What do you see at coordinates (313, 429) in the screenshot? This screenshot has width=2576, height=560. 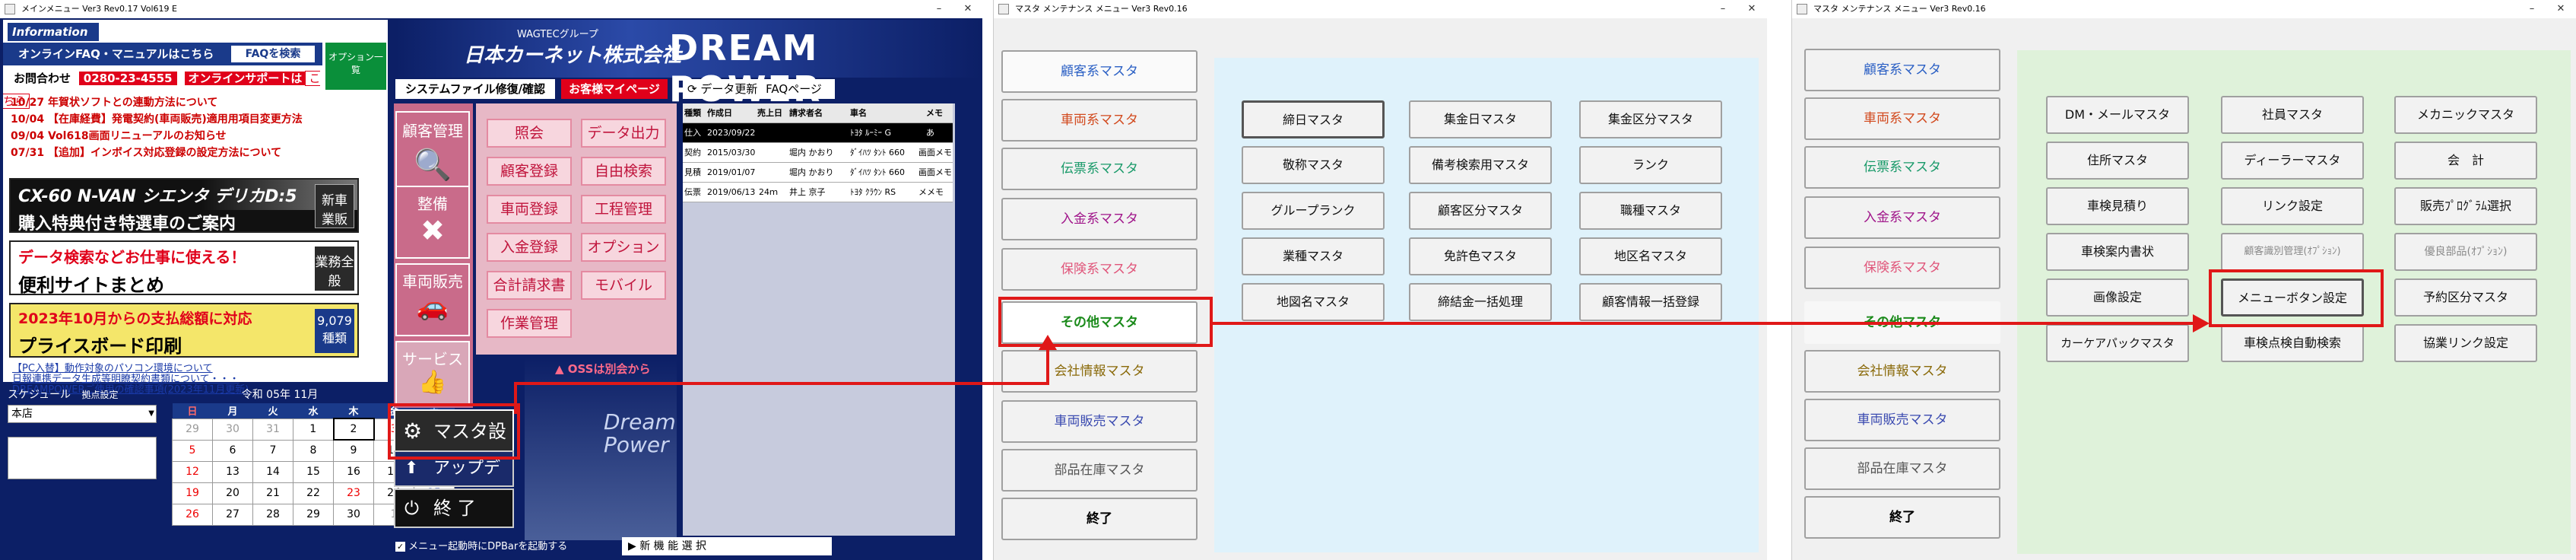 I see `calendar-day: 1` at bounding box center [313, 429].